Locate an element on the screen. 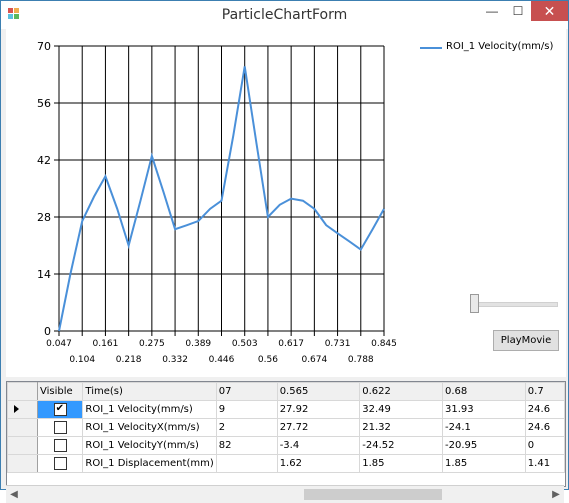  visible-checkbox: ✔ is located at coordinates (60, 409).